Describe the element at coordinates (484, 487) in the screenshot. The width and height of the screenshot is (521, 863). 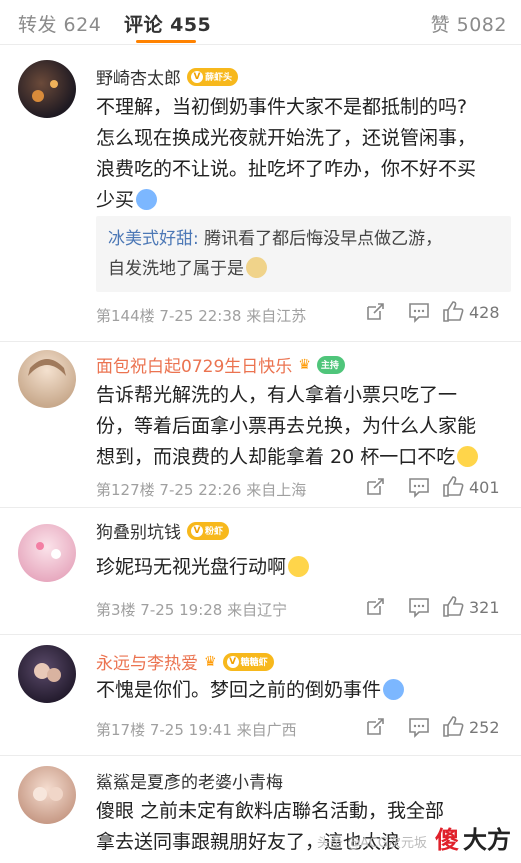
I see `like-count: 401` at that location.